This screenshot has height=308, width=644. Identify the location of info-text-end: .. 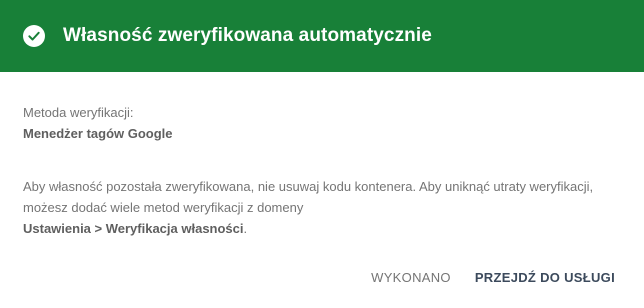
(245, 228).